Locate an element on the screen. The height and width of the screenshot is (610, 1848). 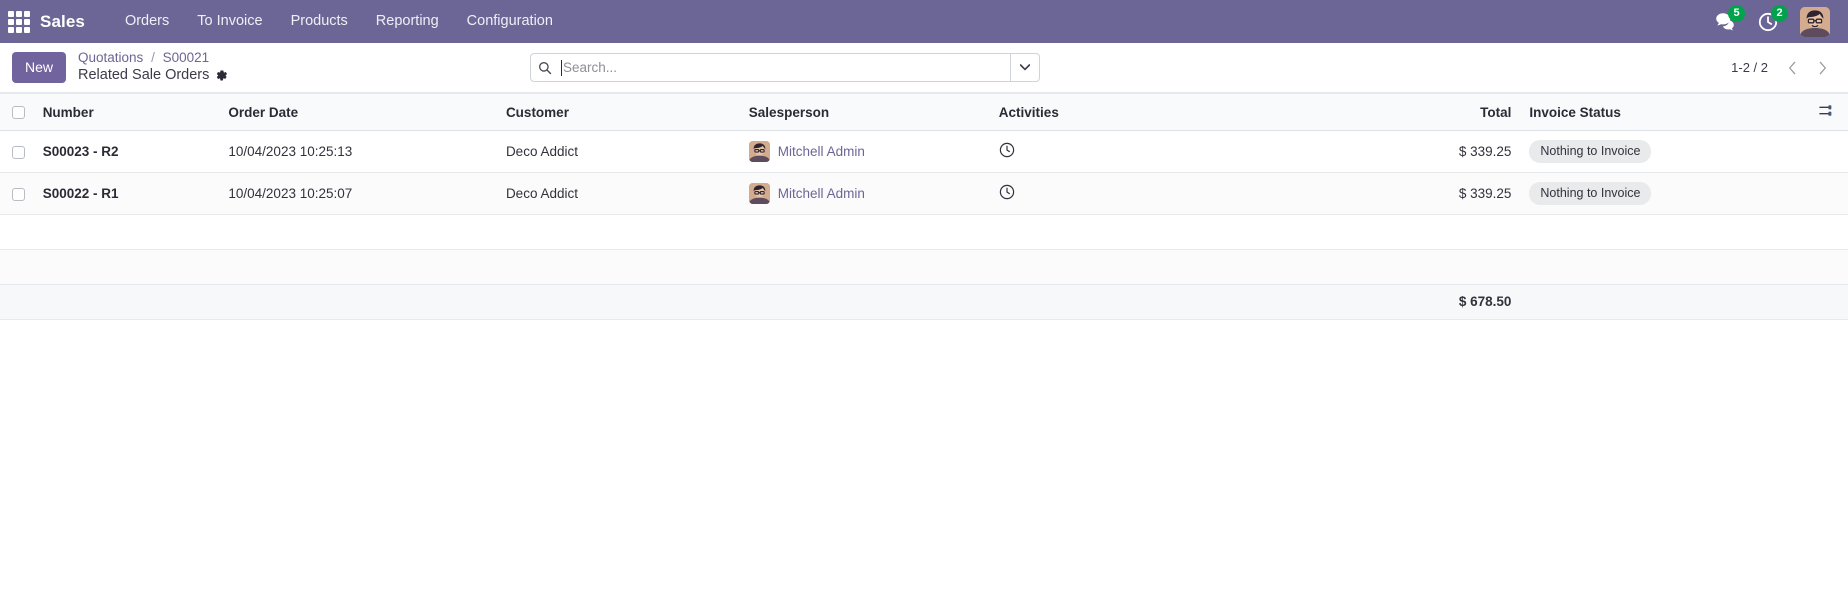
select-all-header is located at coordinates (17, 112).